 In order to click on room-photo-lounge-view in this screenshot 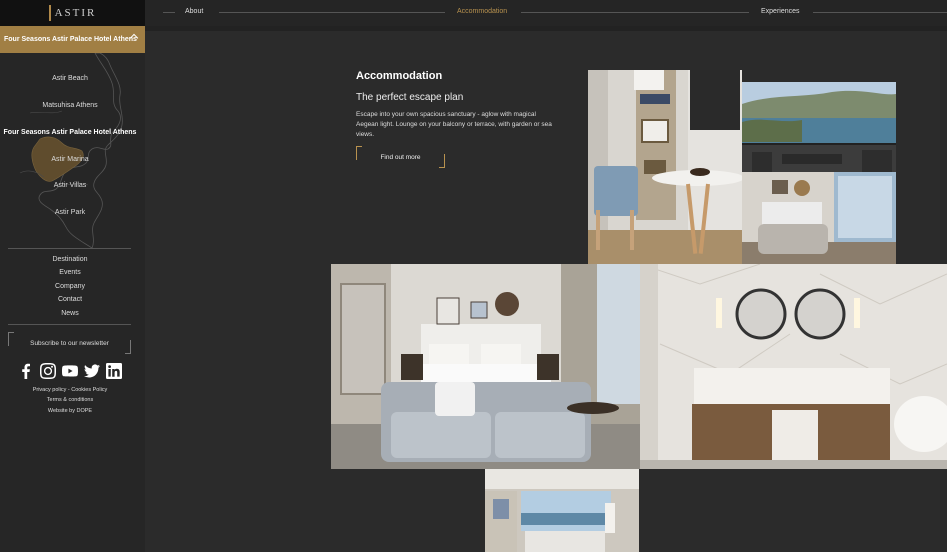, I will do `click(562, 510)`.